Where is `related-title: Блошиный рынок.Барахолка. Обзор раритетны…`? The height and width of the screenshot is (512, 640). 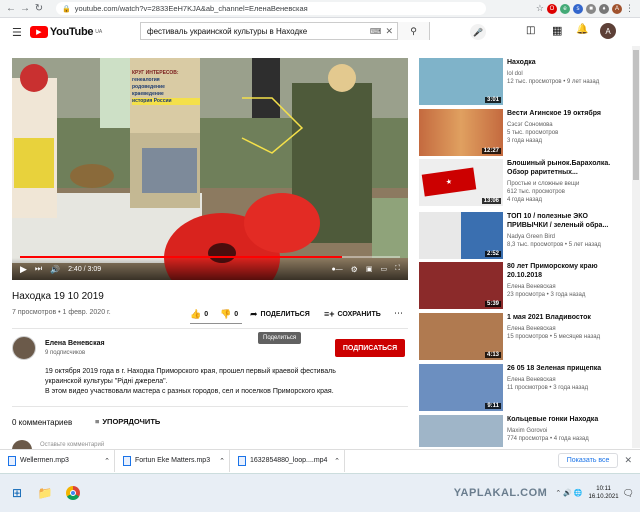
related-title: Блошиный рынок.Барахолка. Обзор раритетны… is located at coordinates (568, 168).